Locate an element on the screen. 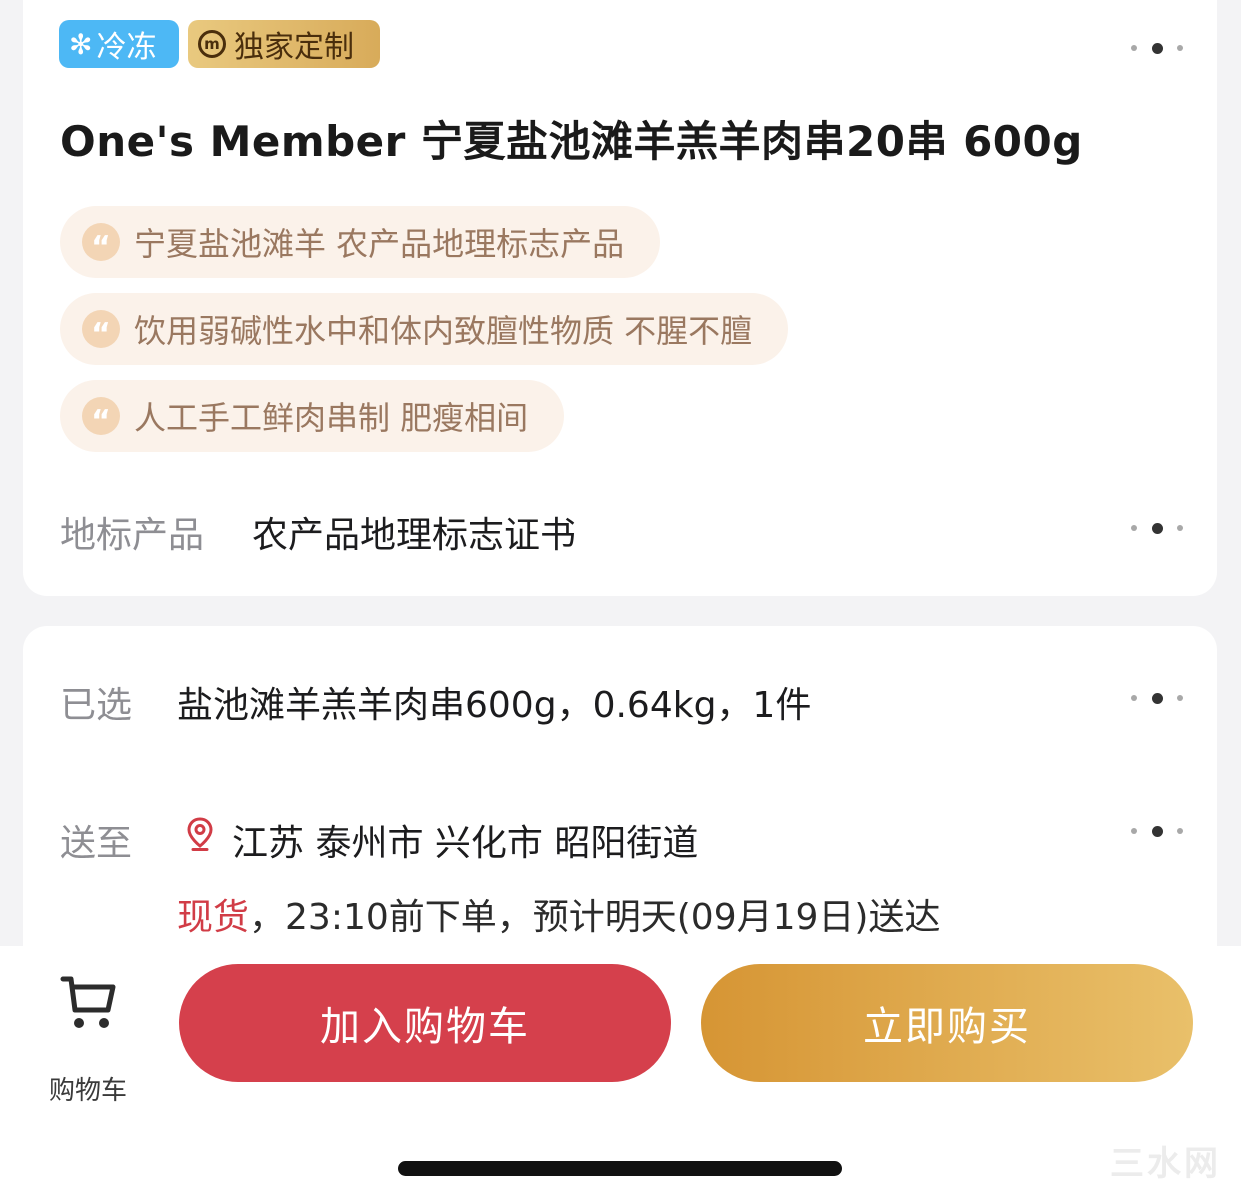 The image size is (1241, 1199). location-pin-icon is located at coordinates (200, 834).